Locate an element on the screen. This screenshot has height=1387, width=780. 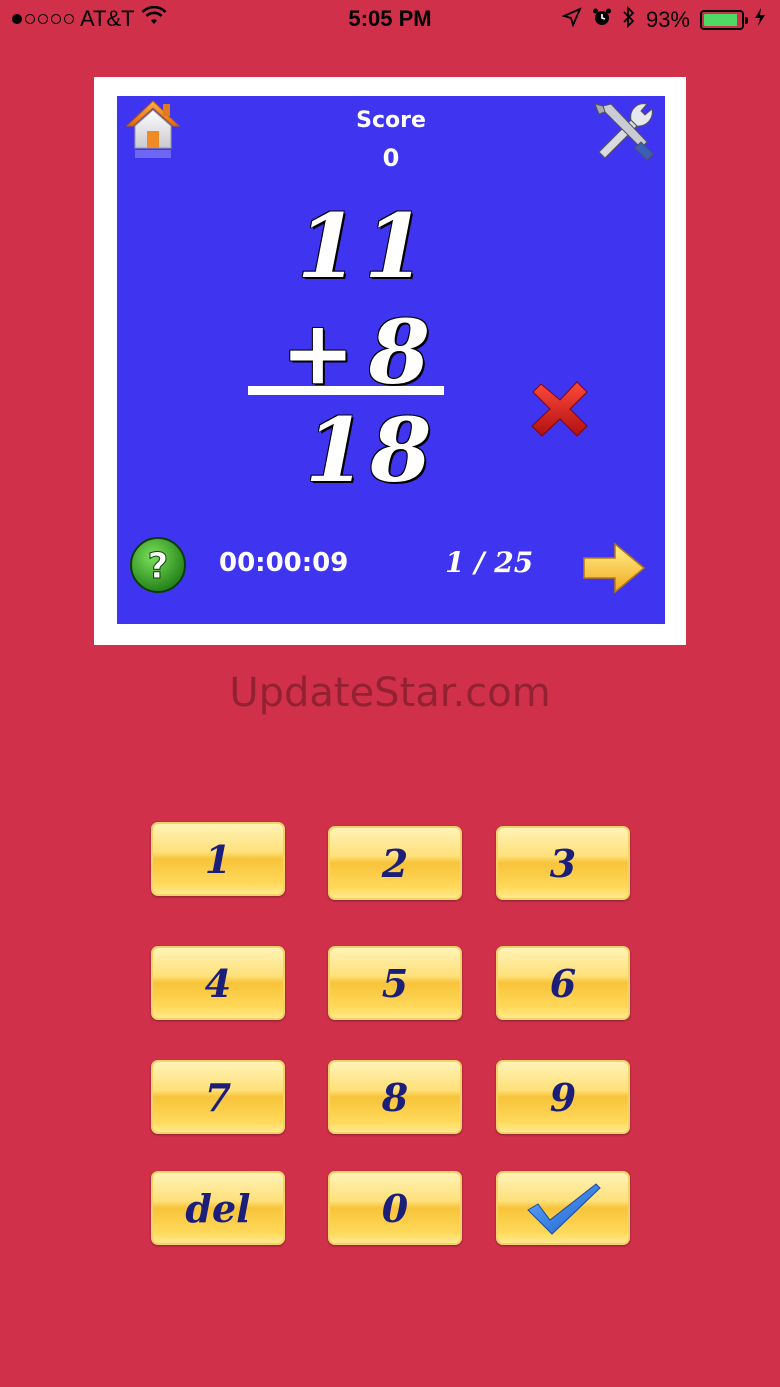
key-1: 1 is located at coordinates (218, 859).